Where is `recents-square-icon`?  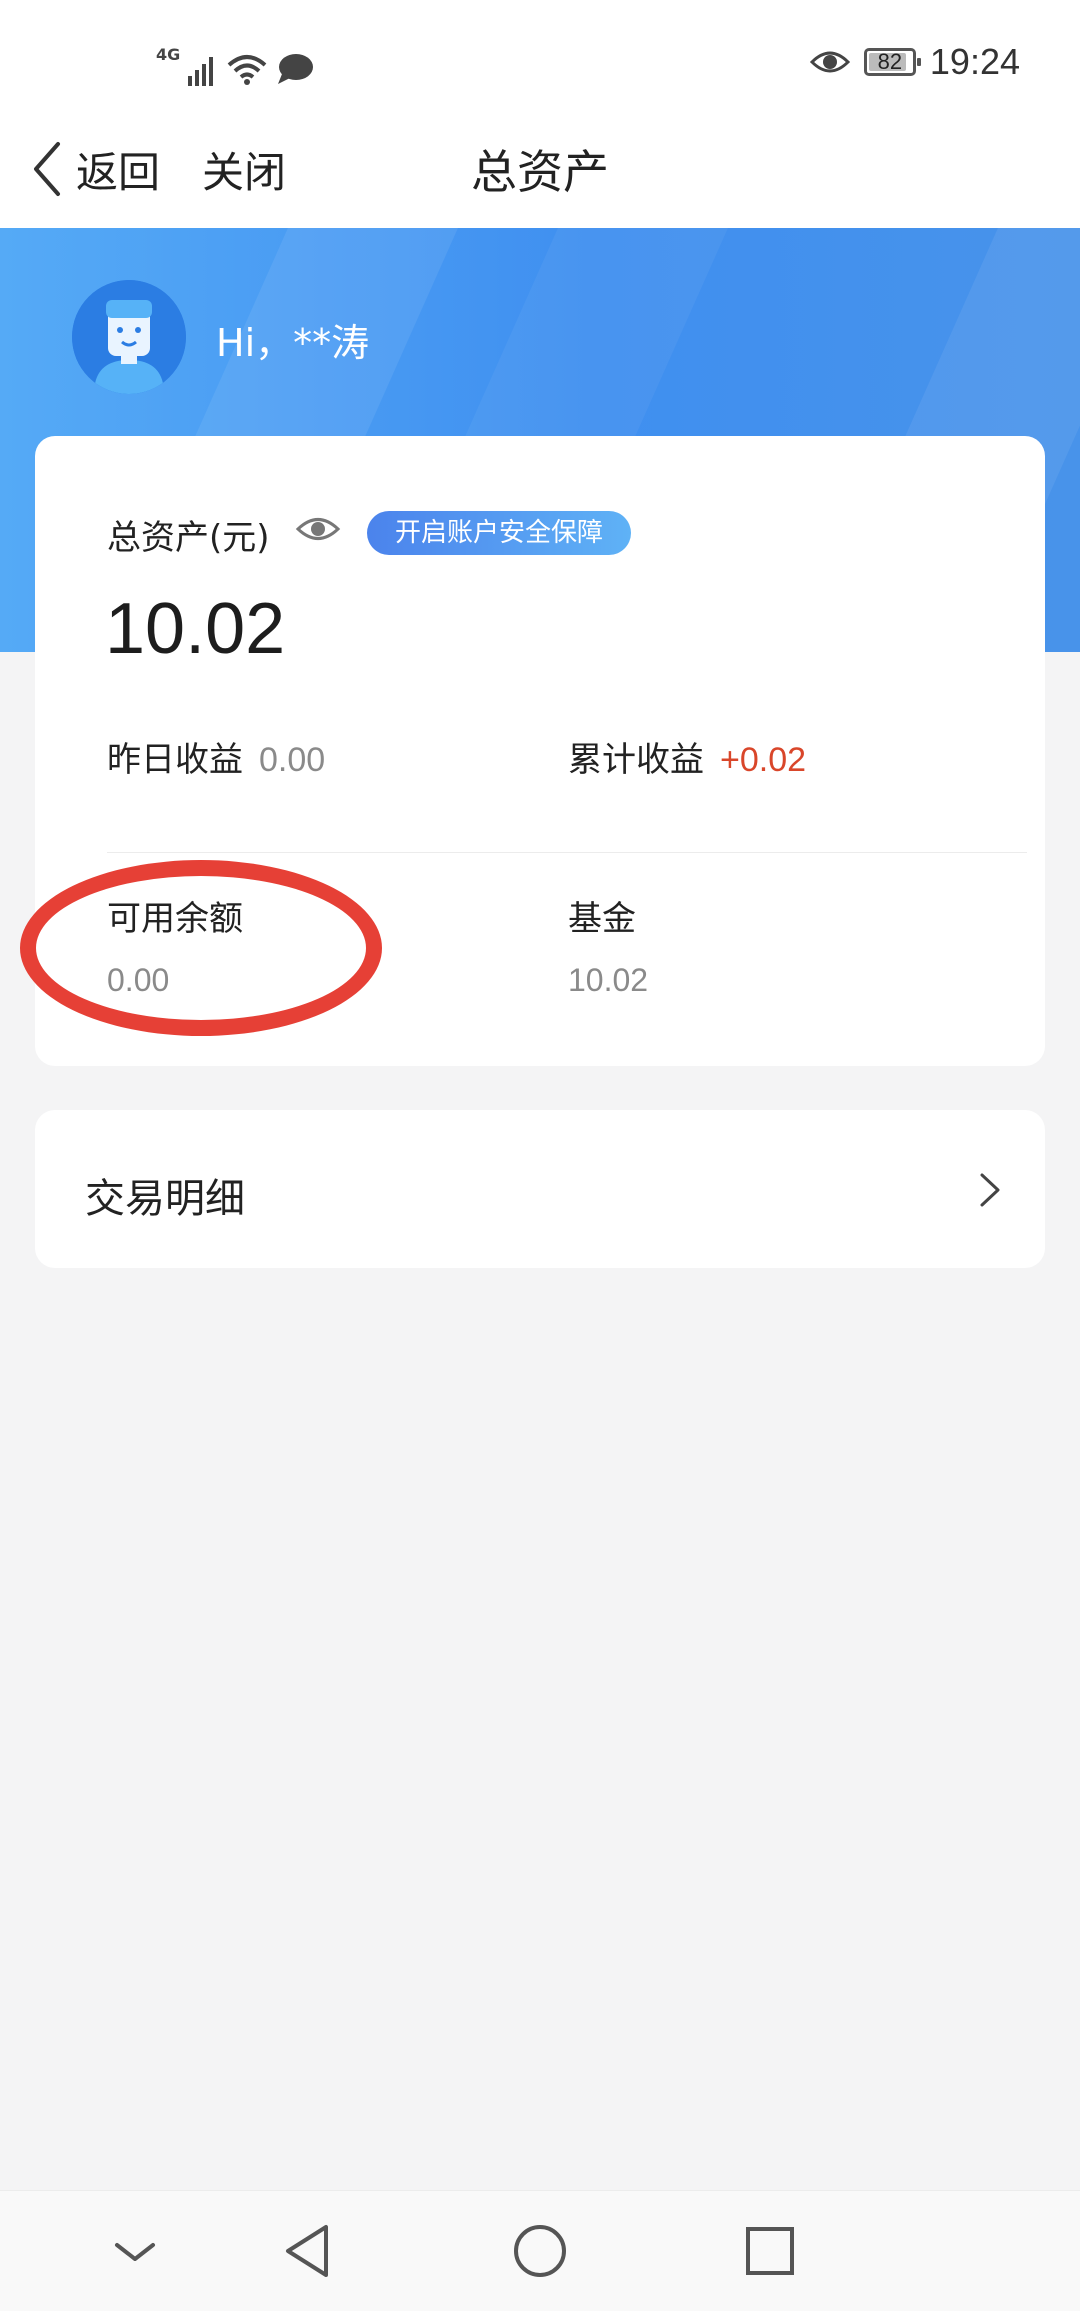 recents-square-icon is located at coordinates (770, 2251).